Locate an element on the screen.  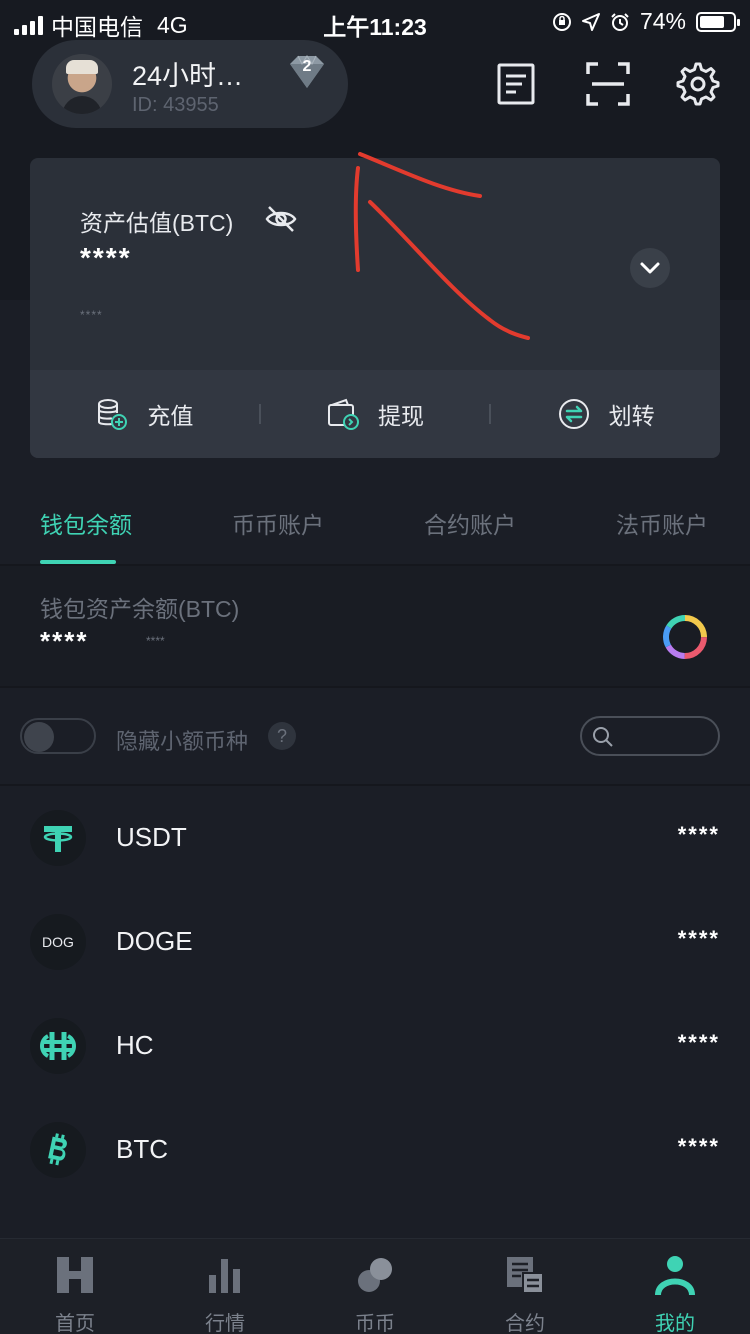
nav-spot: 币币 is located at coordinates (375, 1286).